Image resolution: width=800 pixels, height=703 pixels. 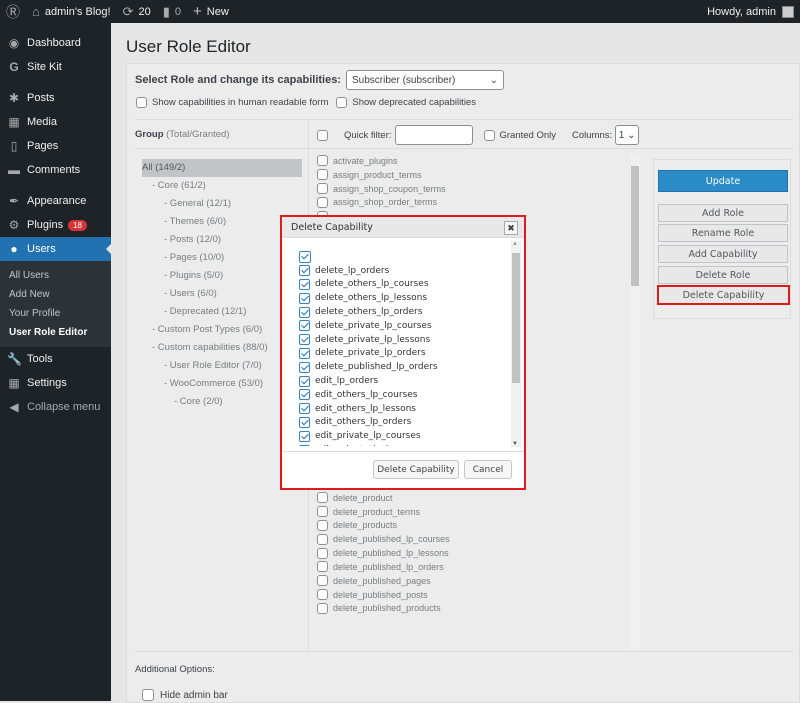 I want to click on sidebar-item-settings: ▦ Settings, so click(x=55, y=383).